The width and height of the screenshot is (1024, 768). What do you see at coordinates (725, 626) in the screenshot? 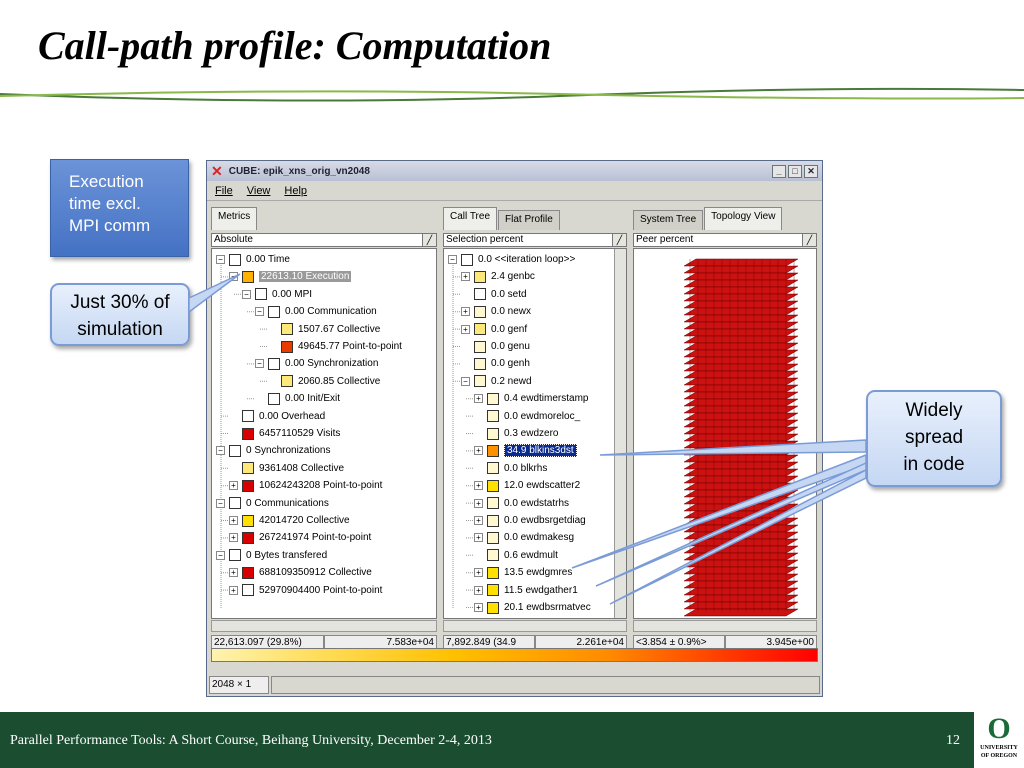
I see `system-hscroll` at bounding box center [725, 626].